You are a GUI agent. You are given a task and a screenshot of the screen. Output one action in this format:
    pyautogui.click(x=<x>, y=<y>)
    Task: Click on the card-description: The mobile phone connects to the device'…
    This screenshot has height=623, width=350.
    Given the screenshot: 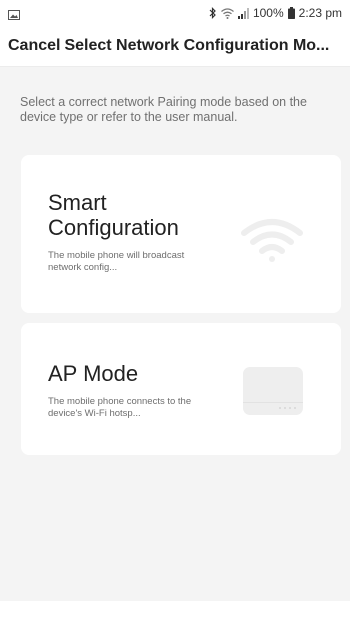 What is the action you would take?
    pyautogui.click(x=120, y=407)
    